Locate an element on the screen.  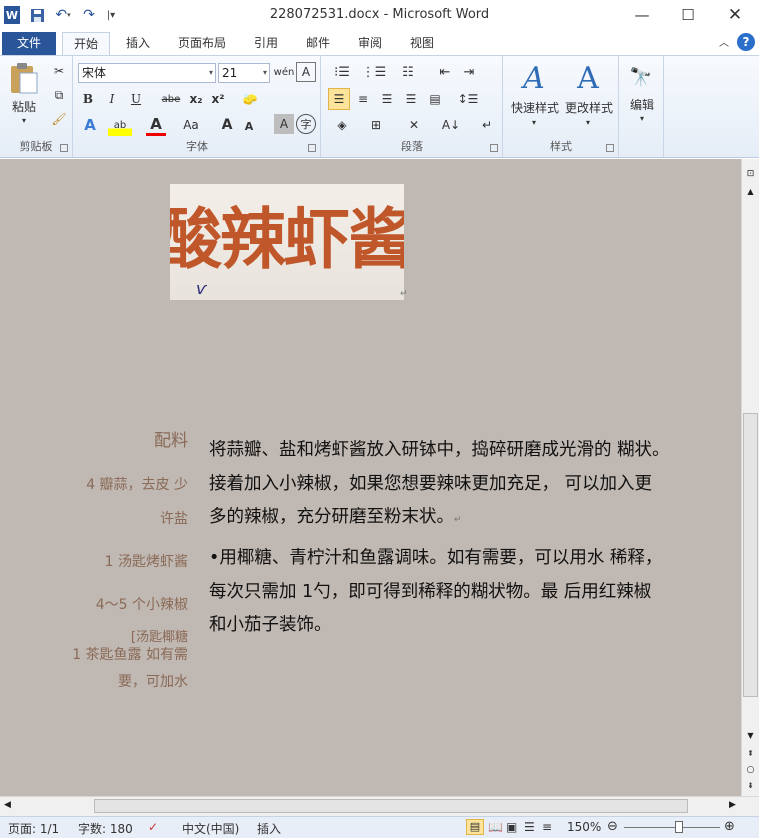
zoom-slider-thumb is located at coordinates (679, 827).